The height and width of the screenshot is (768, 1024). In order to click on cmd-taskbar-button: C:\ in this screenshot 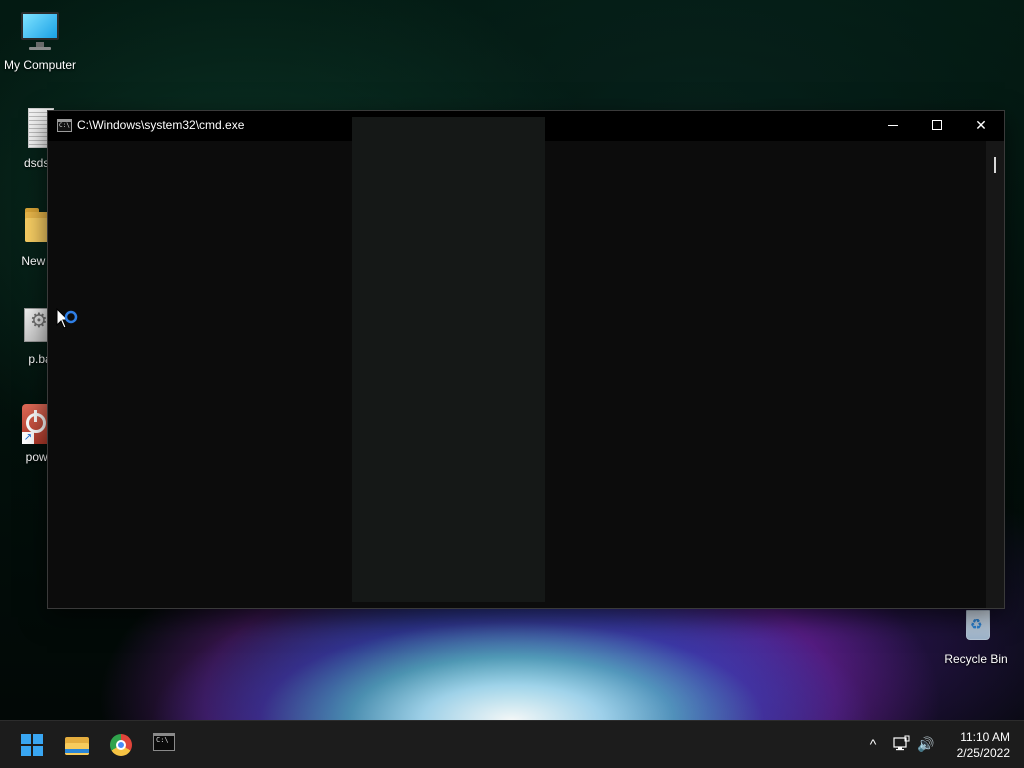, I will do `click(164, 745)`.